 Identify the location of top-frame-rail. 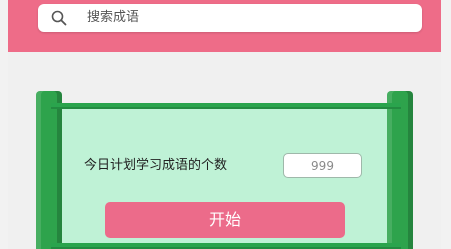
(226, 106).